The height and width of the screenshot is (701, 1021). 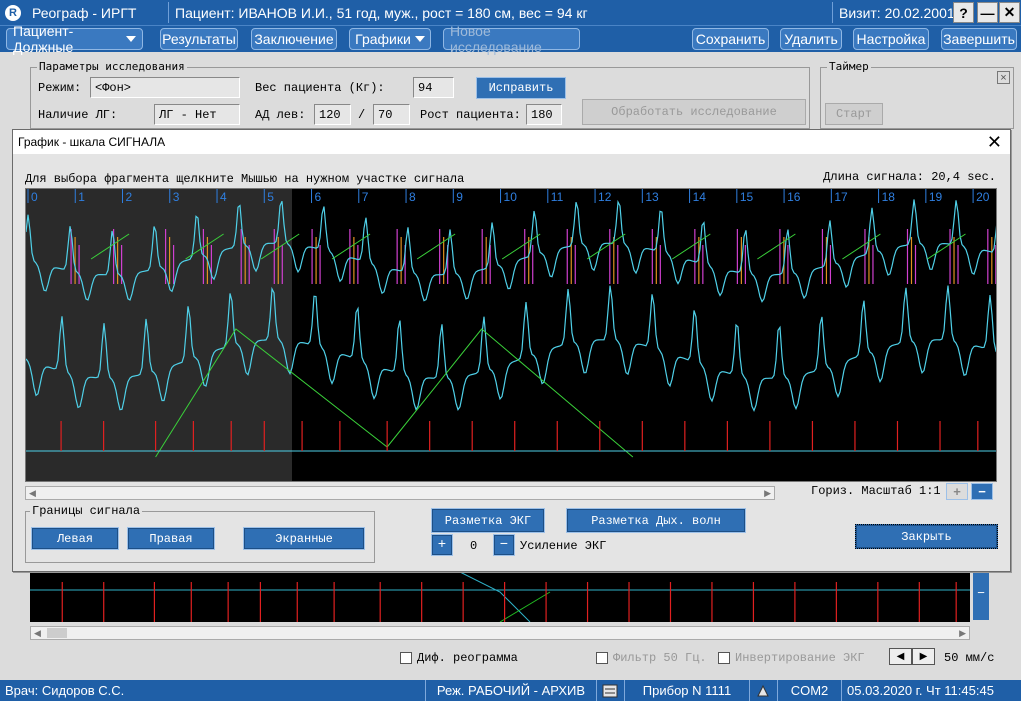 What do you see at coordinates (854, 114) in the screenshot?
I see `timer-start-button: Старт` at bounding box center [854, 114].